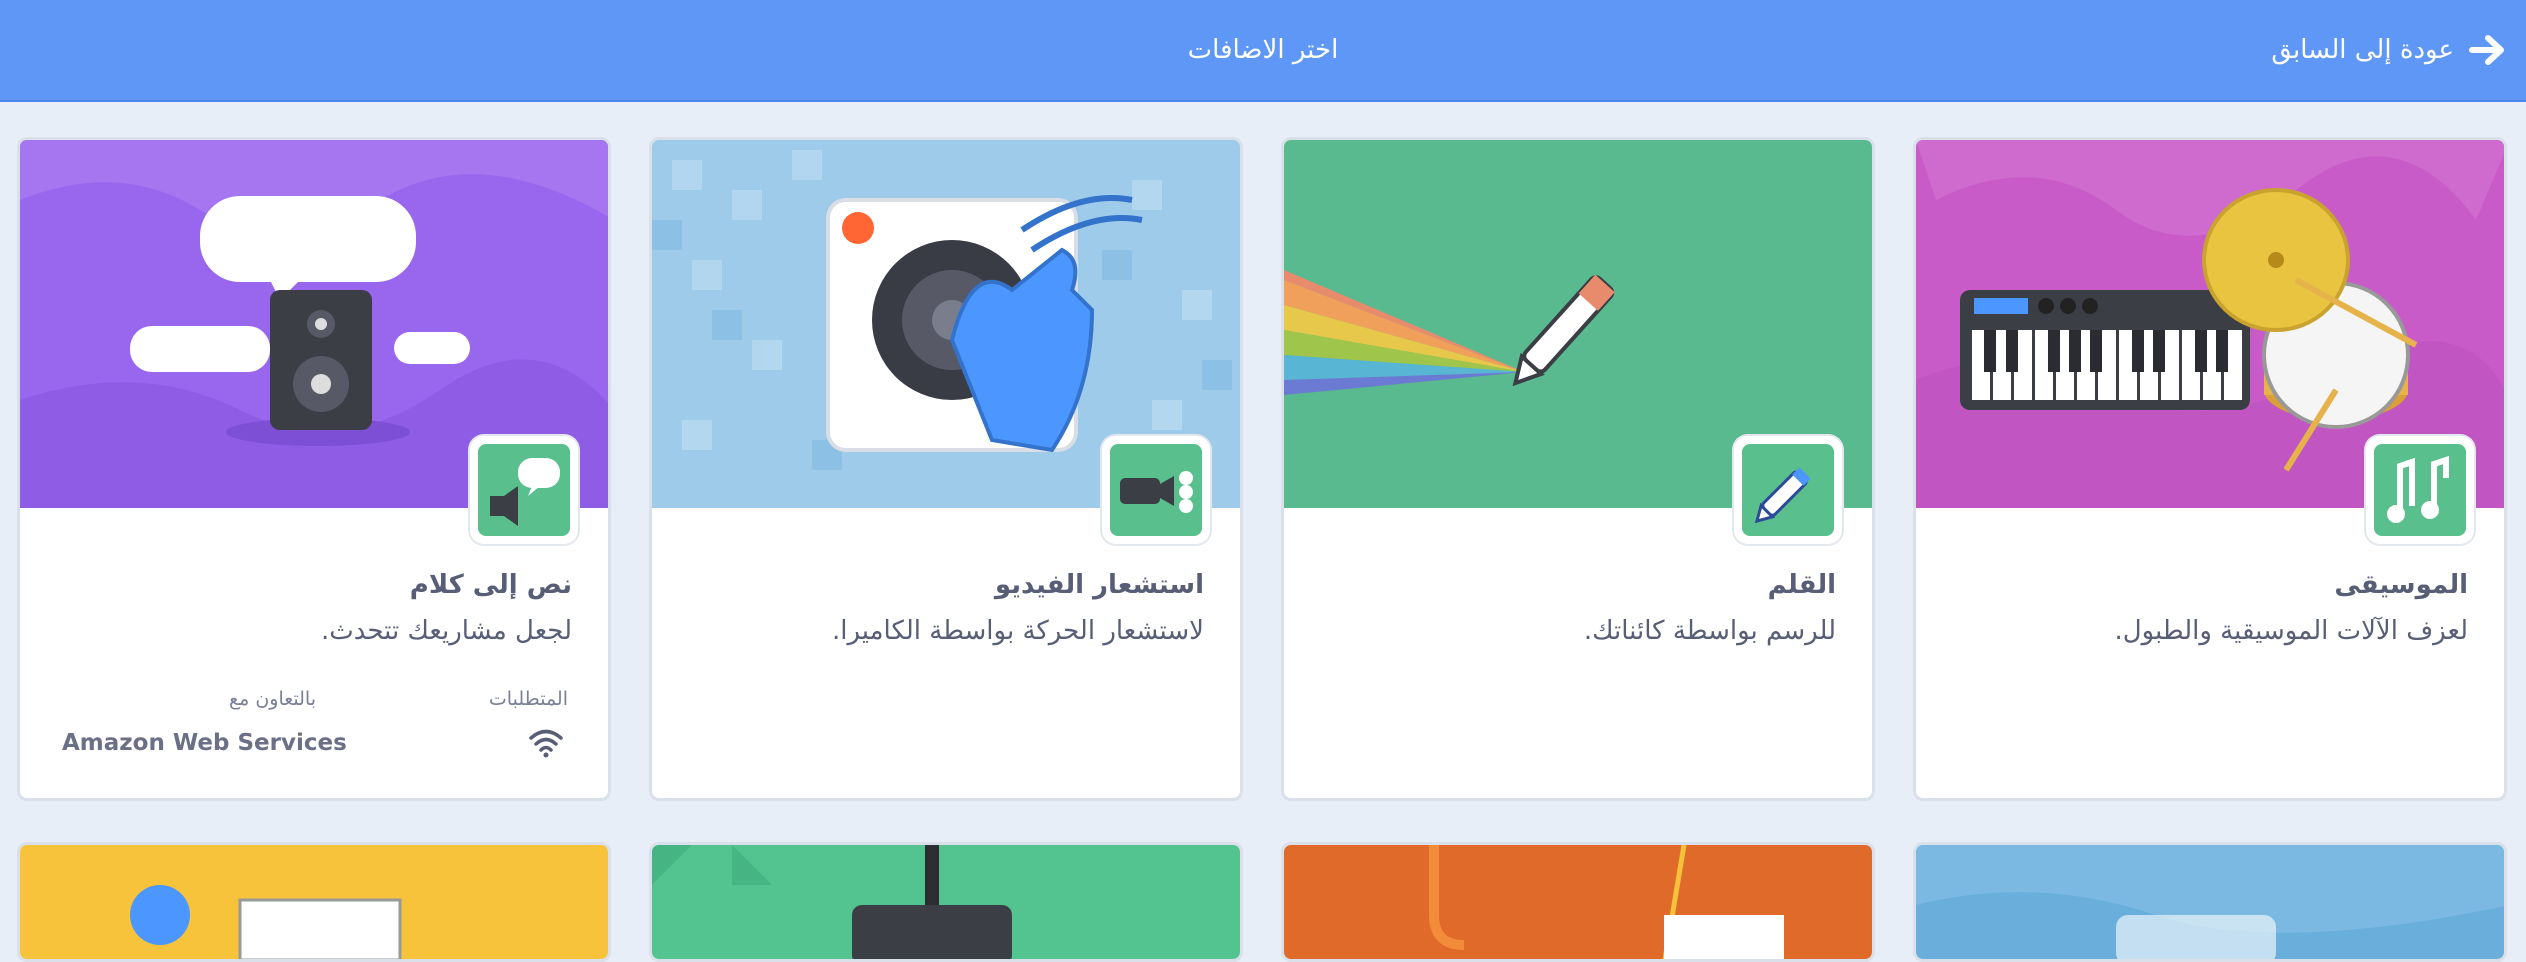 The width and height of the screenshot is (2526, 962). What do you see at coordinates (2401, 585) in the screenshot?
I see `extension-title: الموسيقى` at bounding box center [2401, 585].